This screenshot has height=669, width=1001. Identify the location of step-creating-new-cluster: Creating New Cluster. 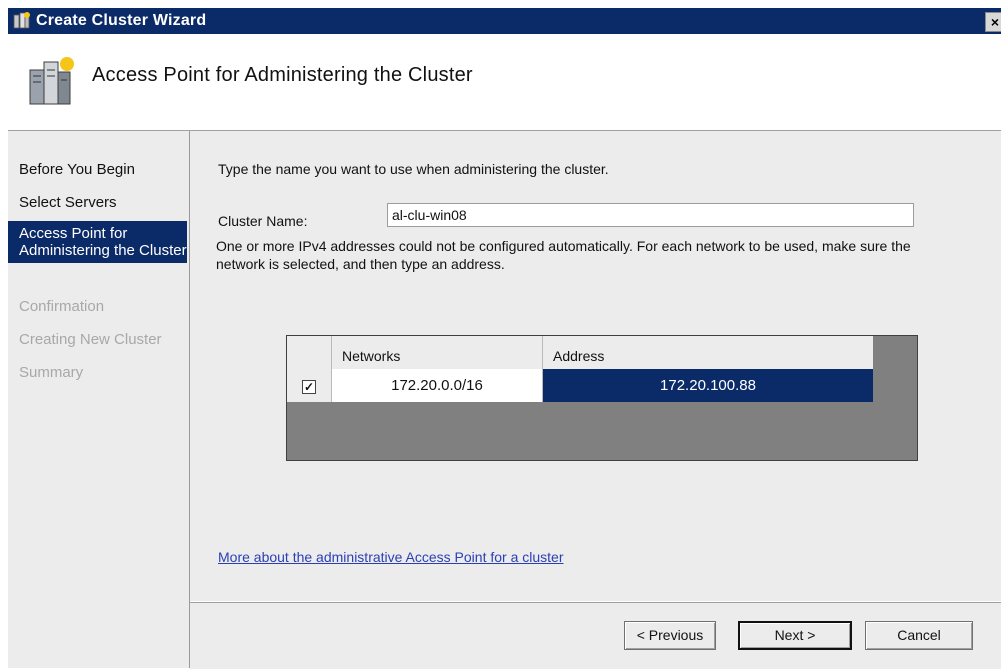
(90, 339).